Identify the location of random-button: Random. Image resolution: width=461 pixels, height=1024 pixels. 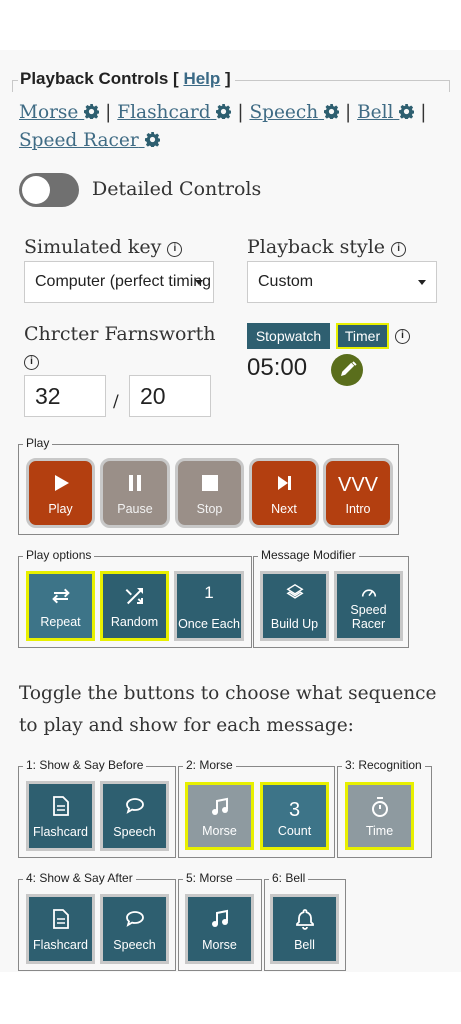
(134, 606).